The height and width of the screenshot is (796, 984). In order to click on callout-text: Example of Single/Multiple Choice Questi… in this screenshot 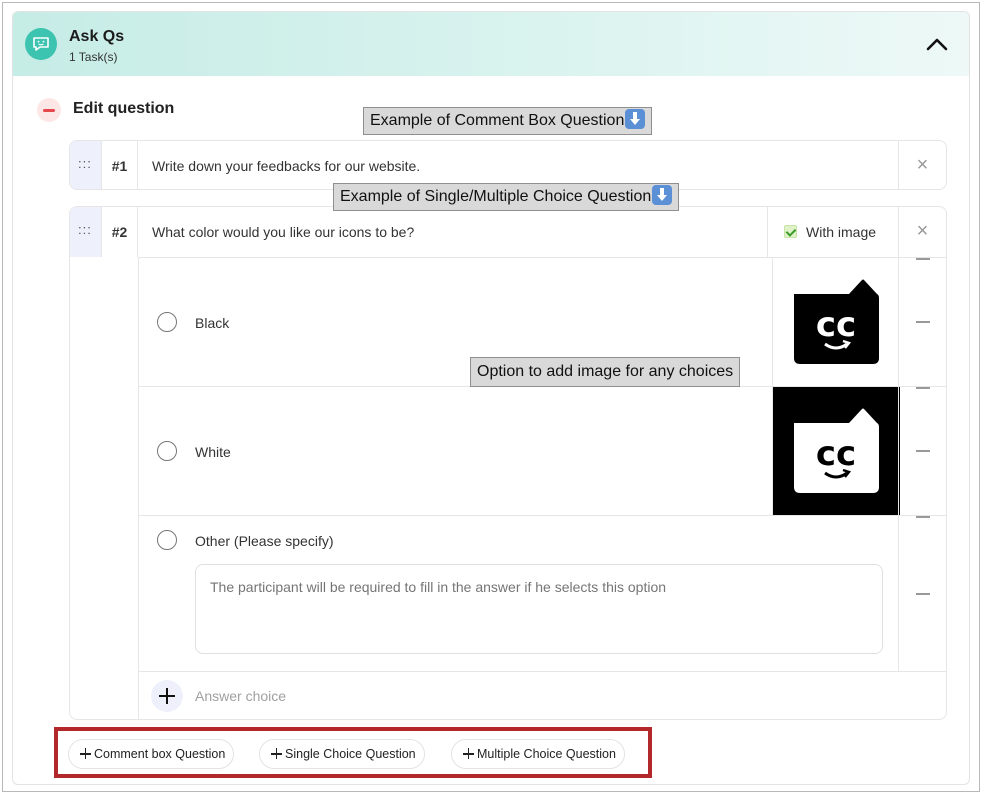, I will do `click(496, 196)`.